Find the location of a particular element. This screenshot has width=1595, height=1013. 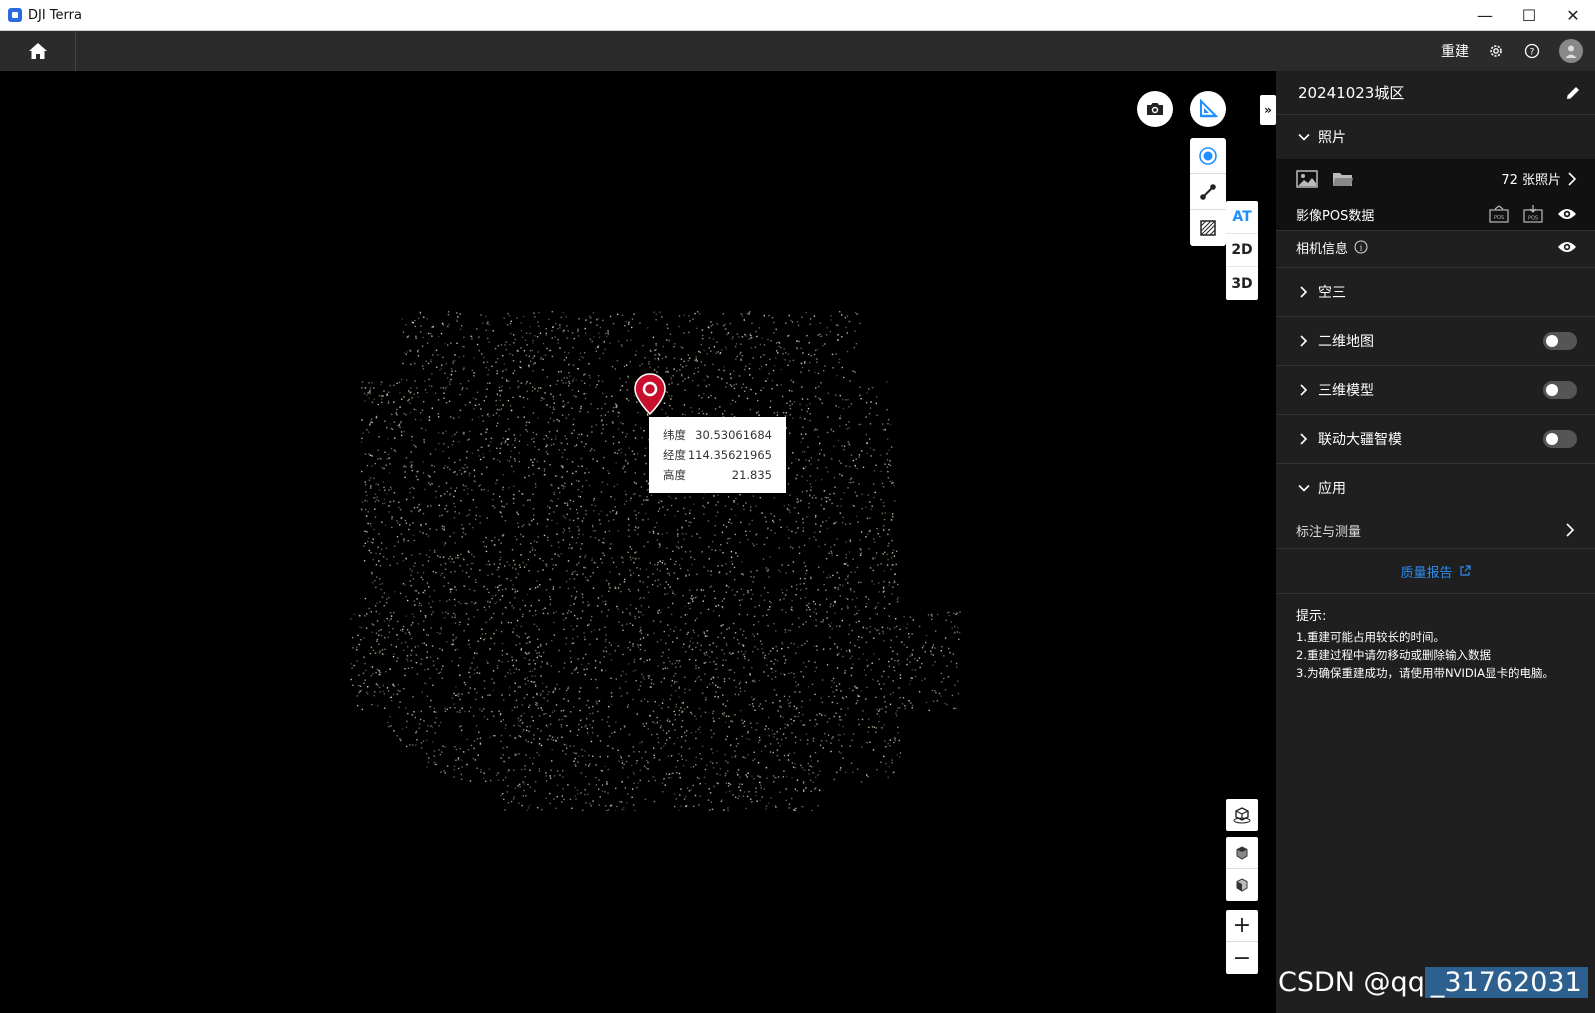

dji-modify-section: 联动大疆智模 is located at coordinates (1435, 438).